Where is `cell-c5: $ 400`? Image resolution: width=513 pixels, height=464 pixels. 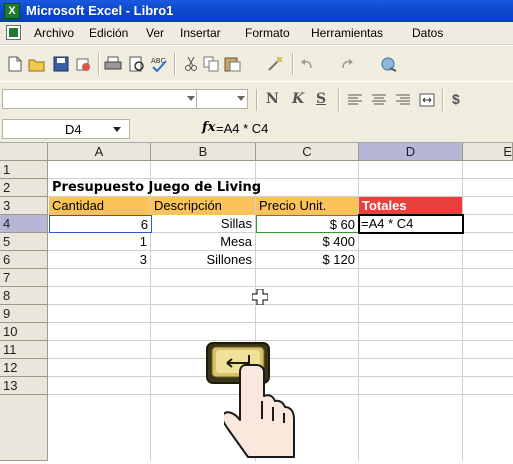 cell-c5: $ 400 is located at coordinates (307, 242).